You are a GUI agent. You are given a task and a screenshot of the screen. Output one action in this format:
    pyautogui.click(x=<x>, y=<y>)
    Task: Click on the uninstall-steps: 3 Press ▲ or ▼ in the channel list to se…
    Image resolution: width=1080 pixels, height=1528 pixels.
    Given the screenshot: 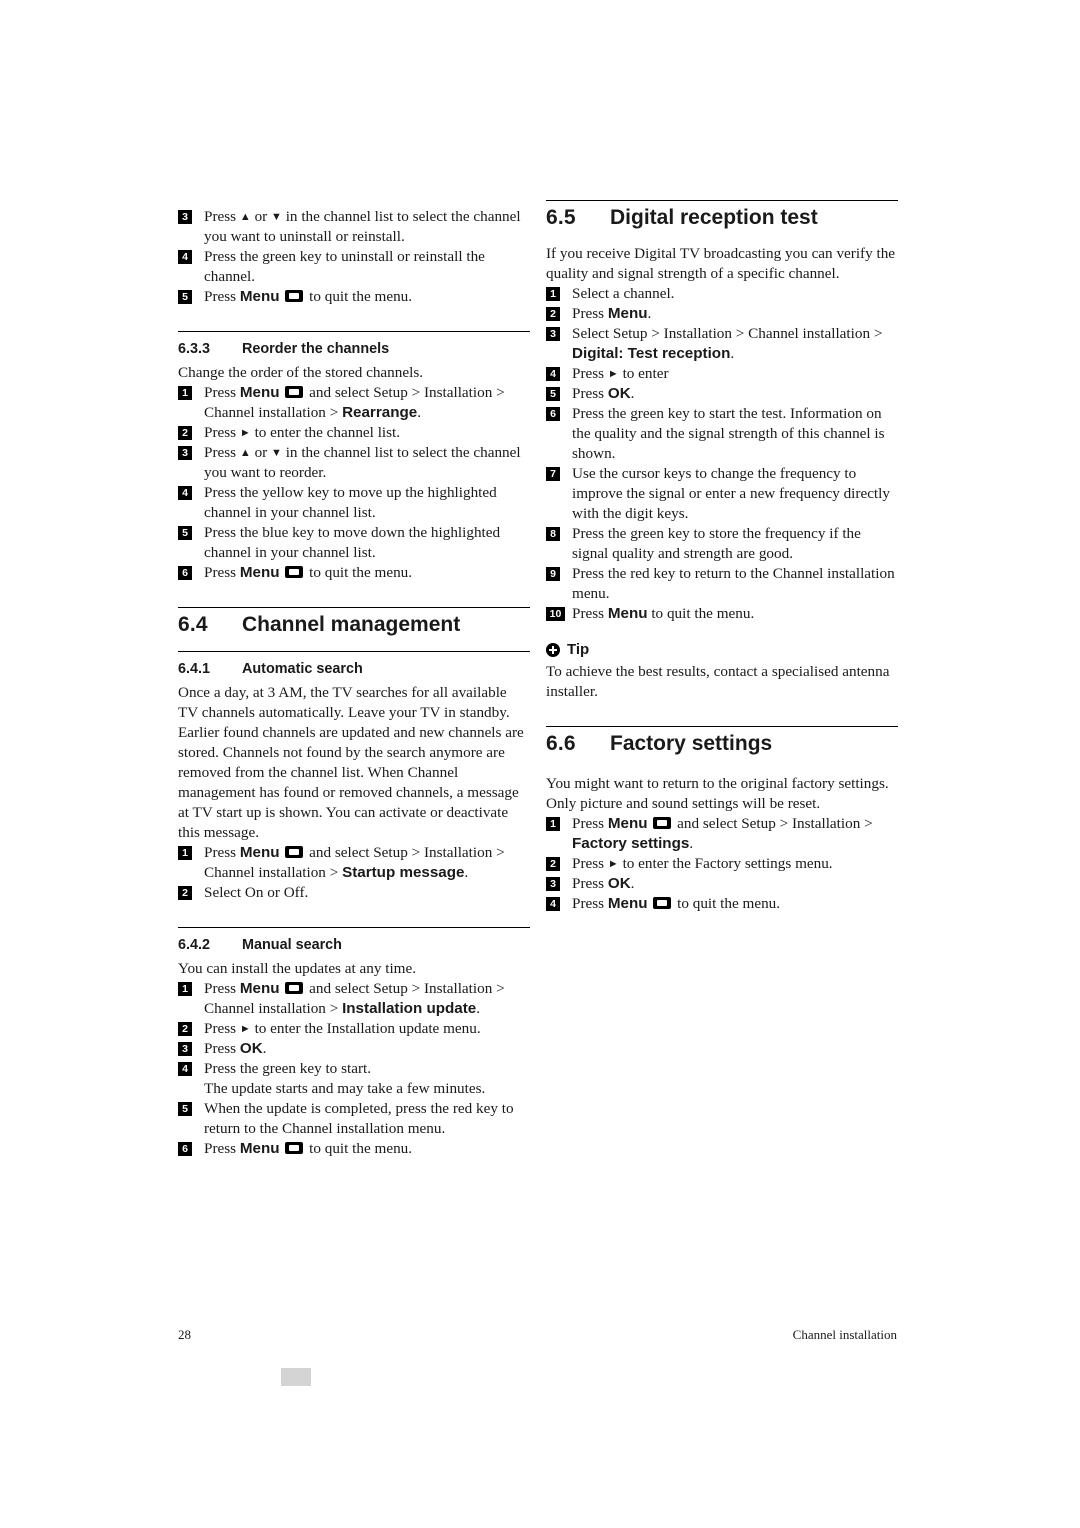 What is the action you would take?
    pyautogui.click(x=354, y=257)
    